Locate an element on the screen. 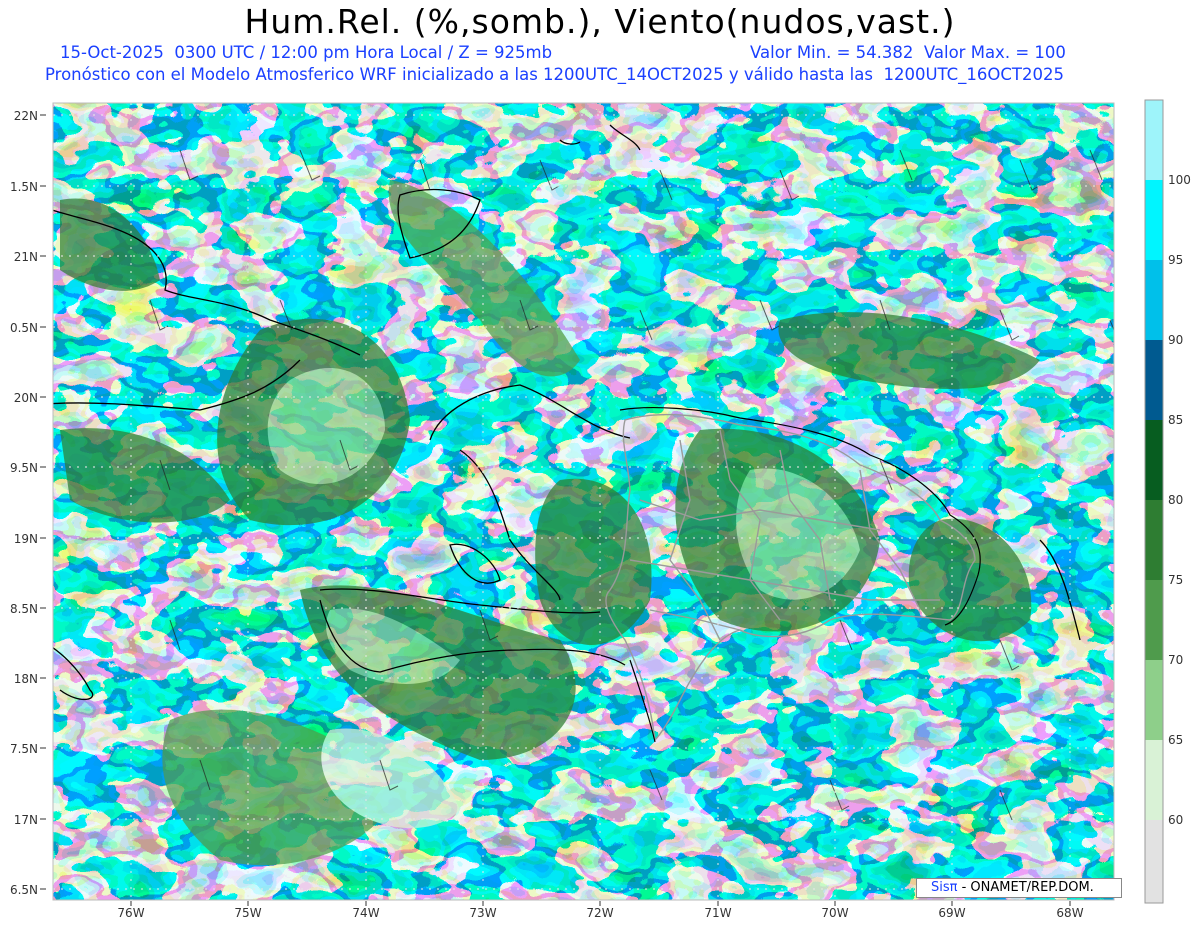 The image size is (1200, 927). lon-label: 70W is located at coordinates (834, 913).